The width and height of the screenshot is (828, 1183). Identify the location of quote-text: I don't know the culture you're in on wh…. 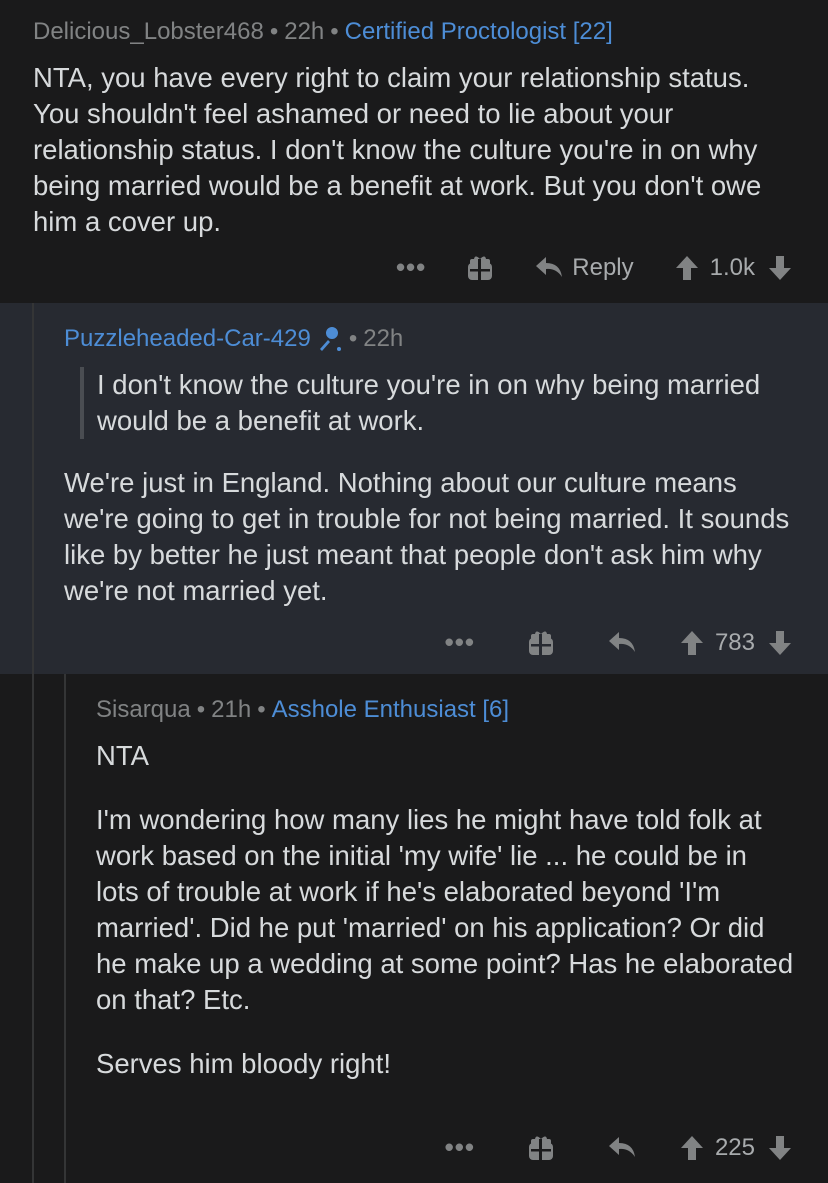
(429, 402).